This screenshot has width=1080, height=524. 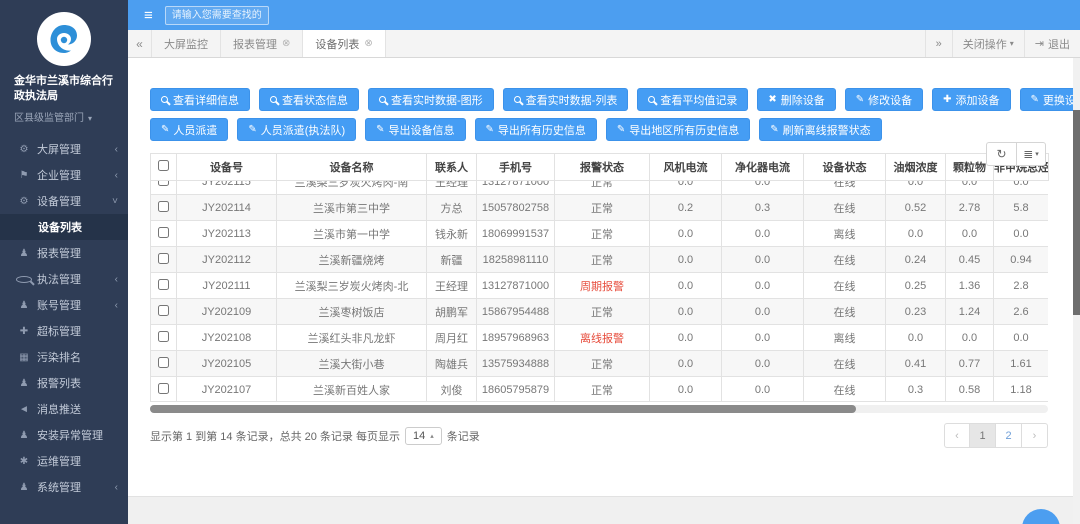 I want to click on sidebar-item-report-management: ♟ 报表管理, so click(x=64, y=253).